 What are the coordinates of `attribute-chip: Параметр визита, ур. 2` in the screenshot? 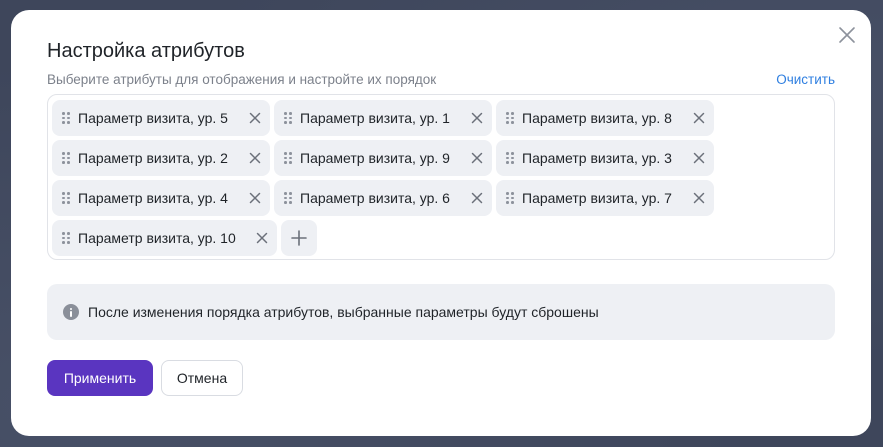 It's located at (161, 158).